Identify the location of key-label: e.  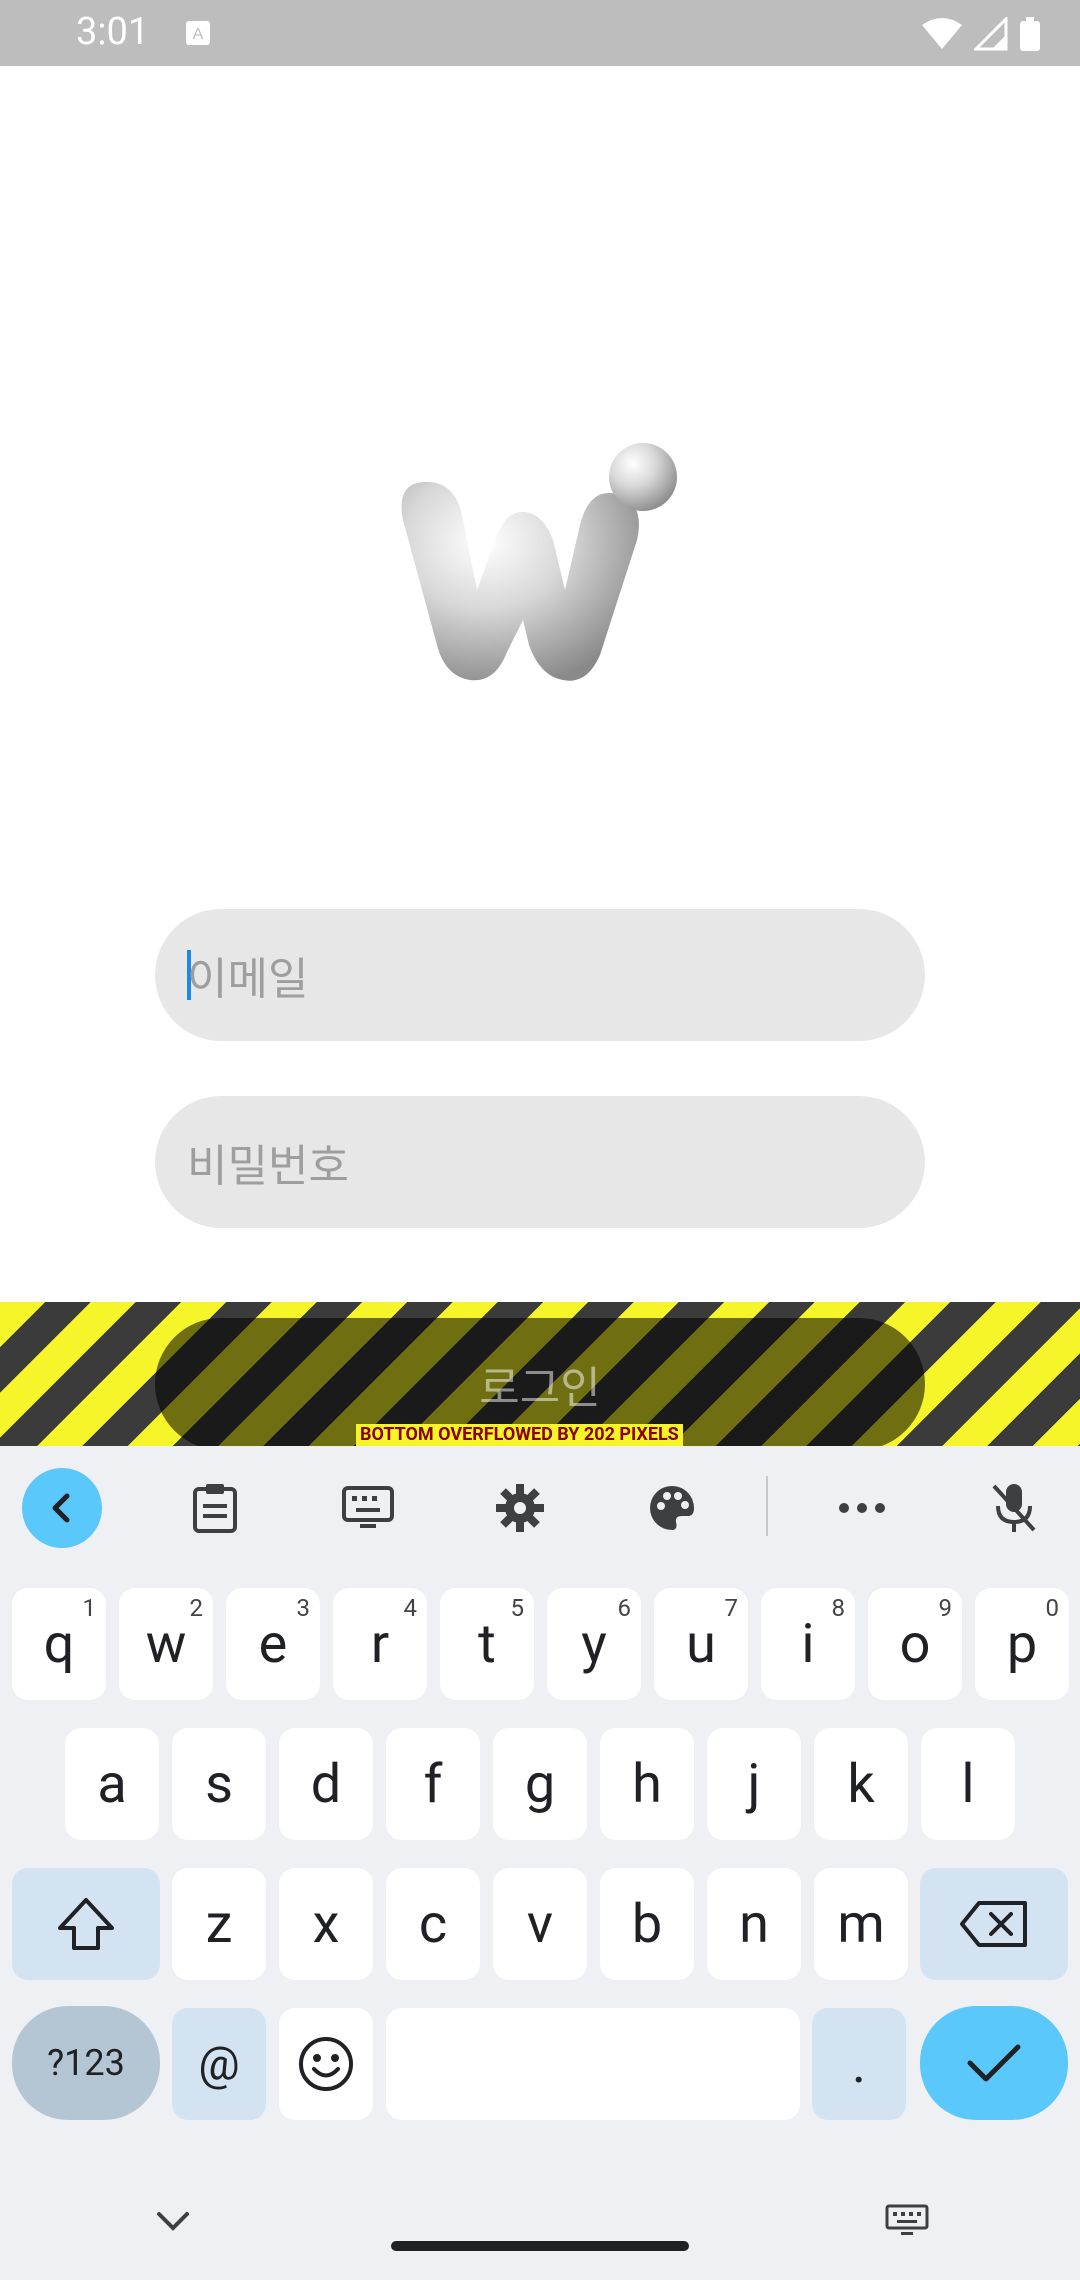
(273, 1644).